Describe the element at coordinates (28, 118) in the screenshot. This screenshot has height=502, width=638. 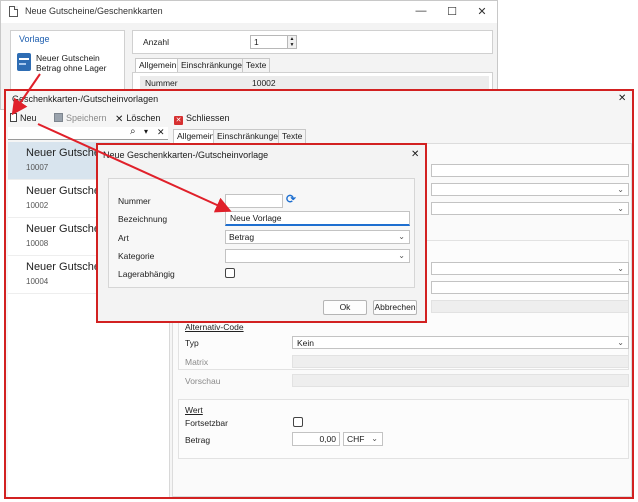
I see `new-button-label: Neu` at that location.